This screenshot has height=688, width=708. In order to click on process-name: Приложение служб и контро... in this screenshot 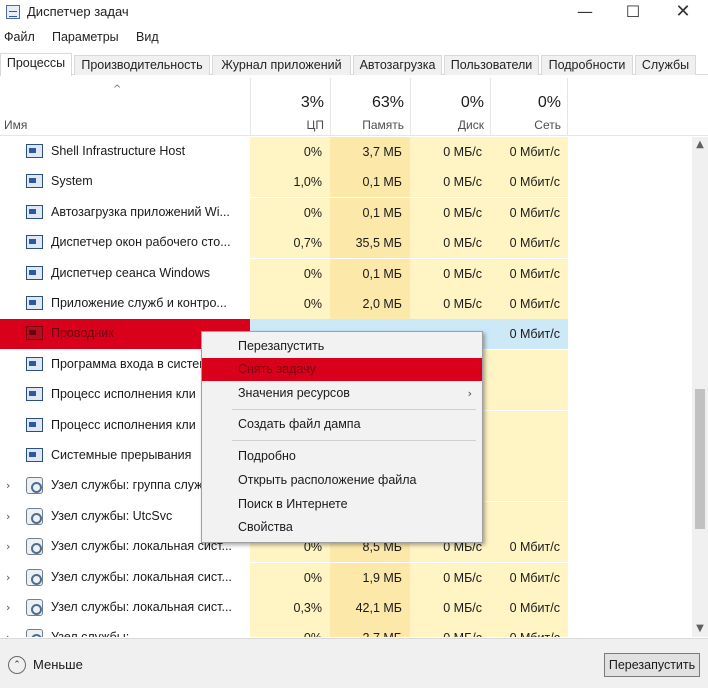, I will do `click(139, 303)`.